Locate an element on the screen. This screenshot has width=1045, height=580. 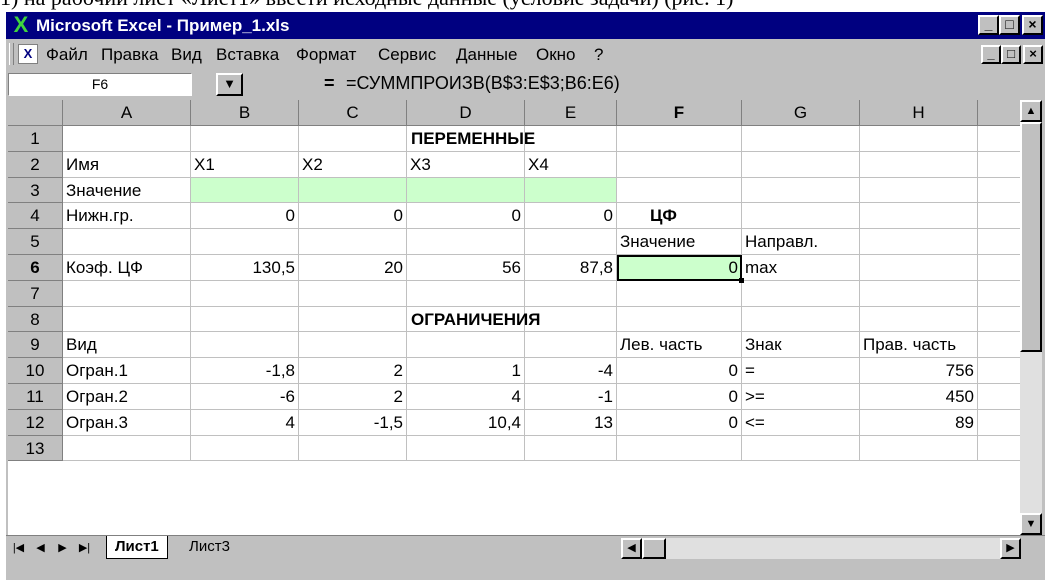
sheet-tab-list1: Лист1 is located at coordinates (137, 547).